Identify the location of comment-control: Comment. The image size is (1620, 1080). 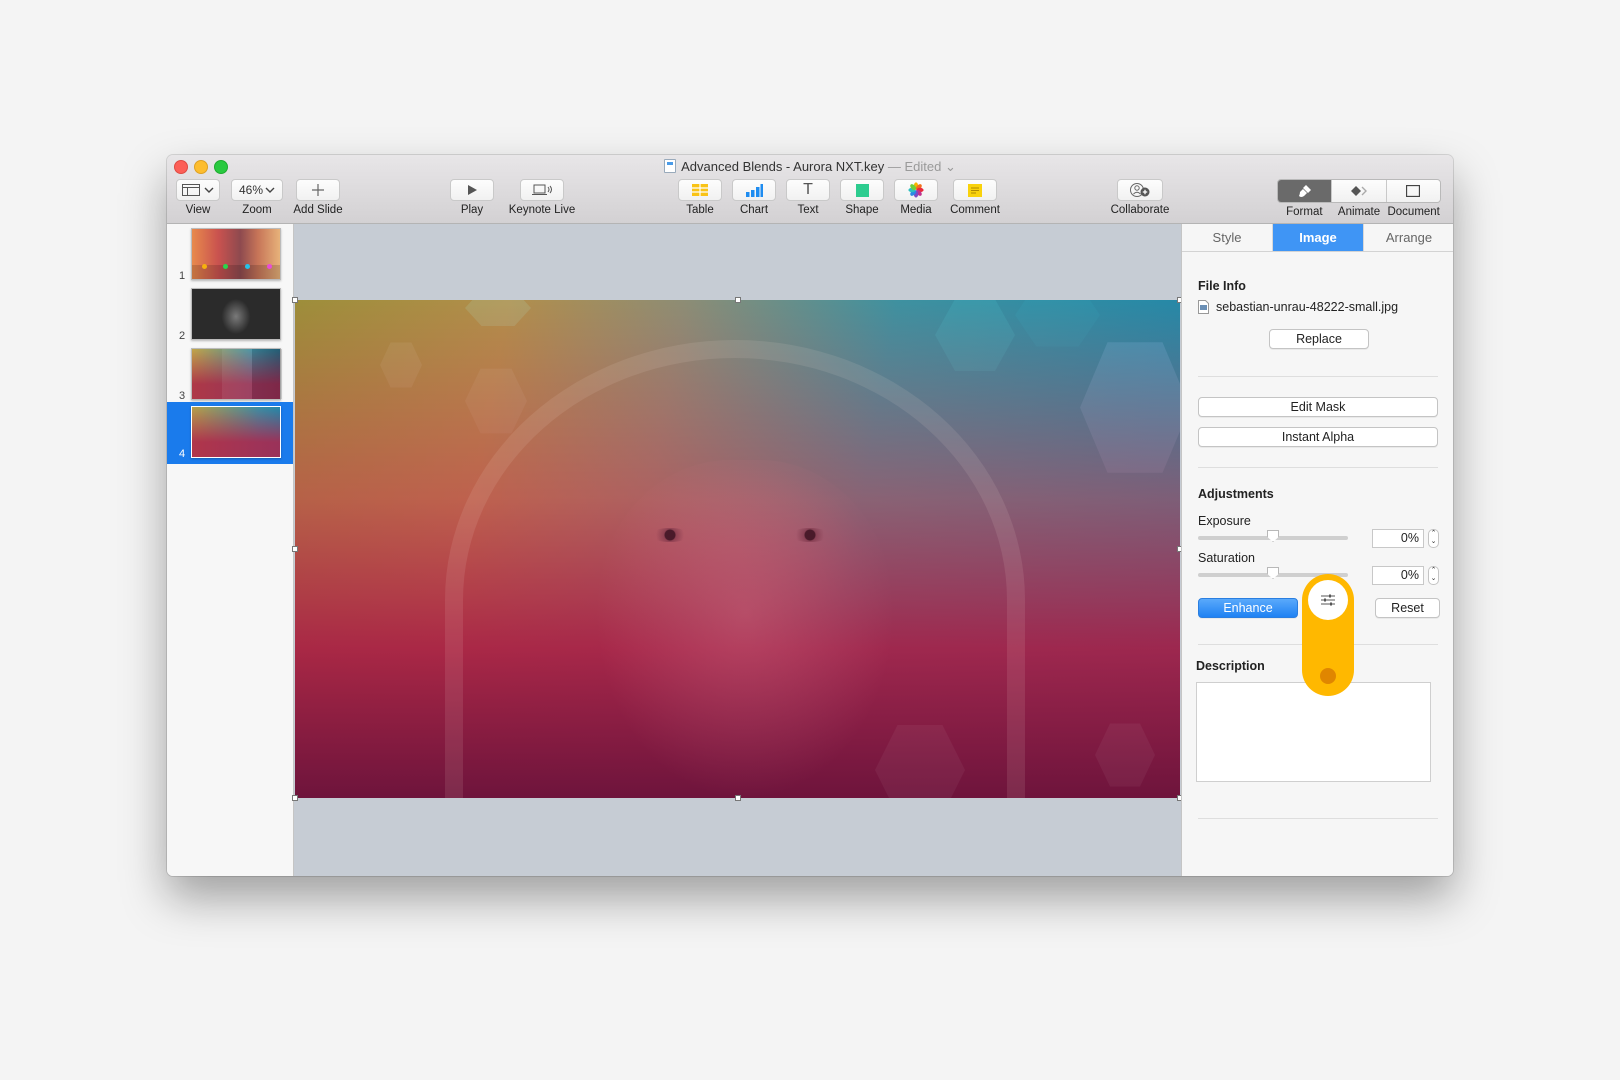
(975, 197).